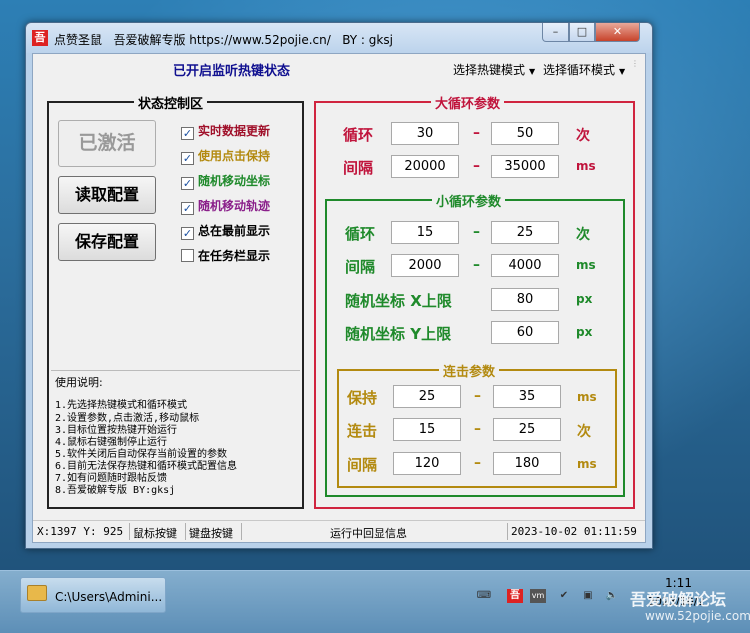 The width and height of the screenshot is (750, 633). Describe the element at coordinates (635, 63) in the screenshot. I see `toolbar-grip-icon: ⋮` at that location.